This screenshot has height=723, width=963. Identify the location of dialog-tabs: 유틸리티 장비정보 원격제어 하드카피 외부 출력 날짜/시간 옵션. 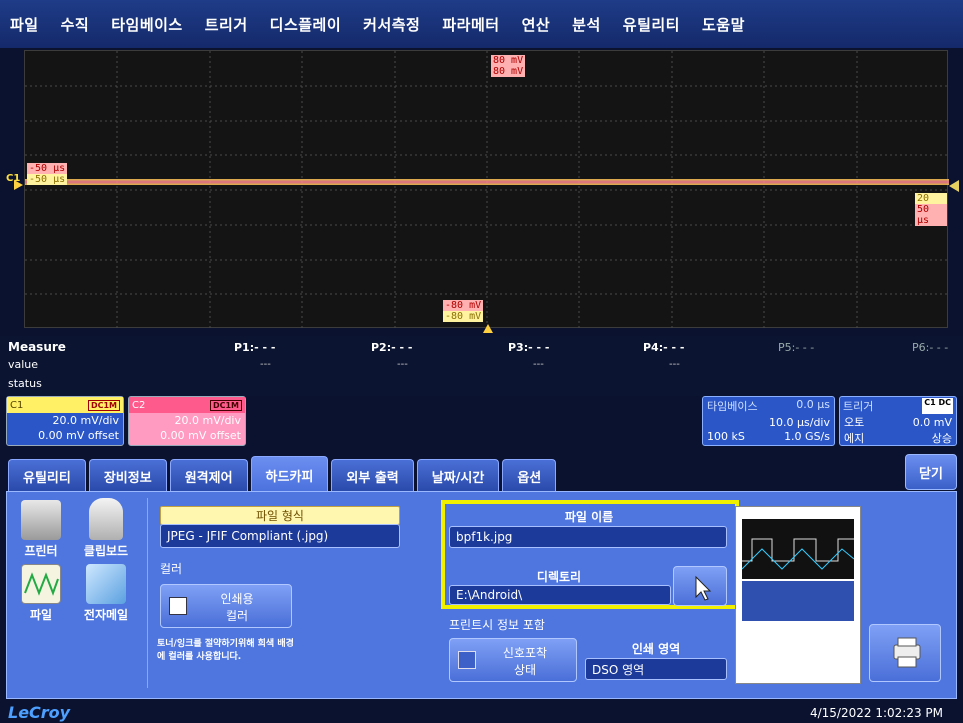
(283, 474).